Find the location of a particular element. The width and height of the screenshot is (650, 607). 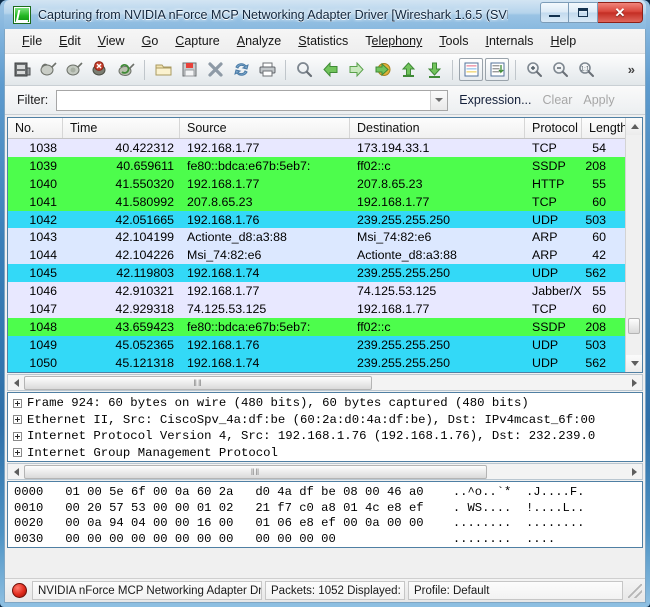

save-file-icon is located at coordinates (189, 70).